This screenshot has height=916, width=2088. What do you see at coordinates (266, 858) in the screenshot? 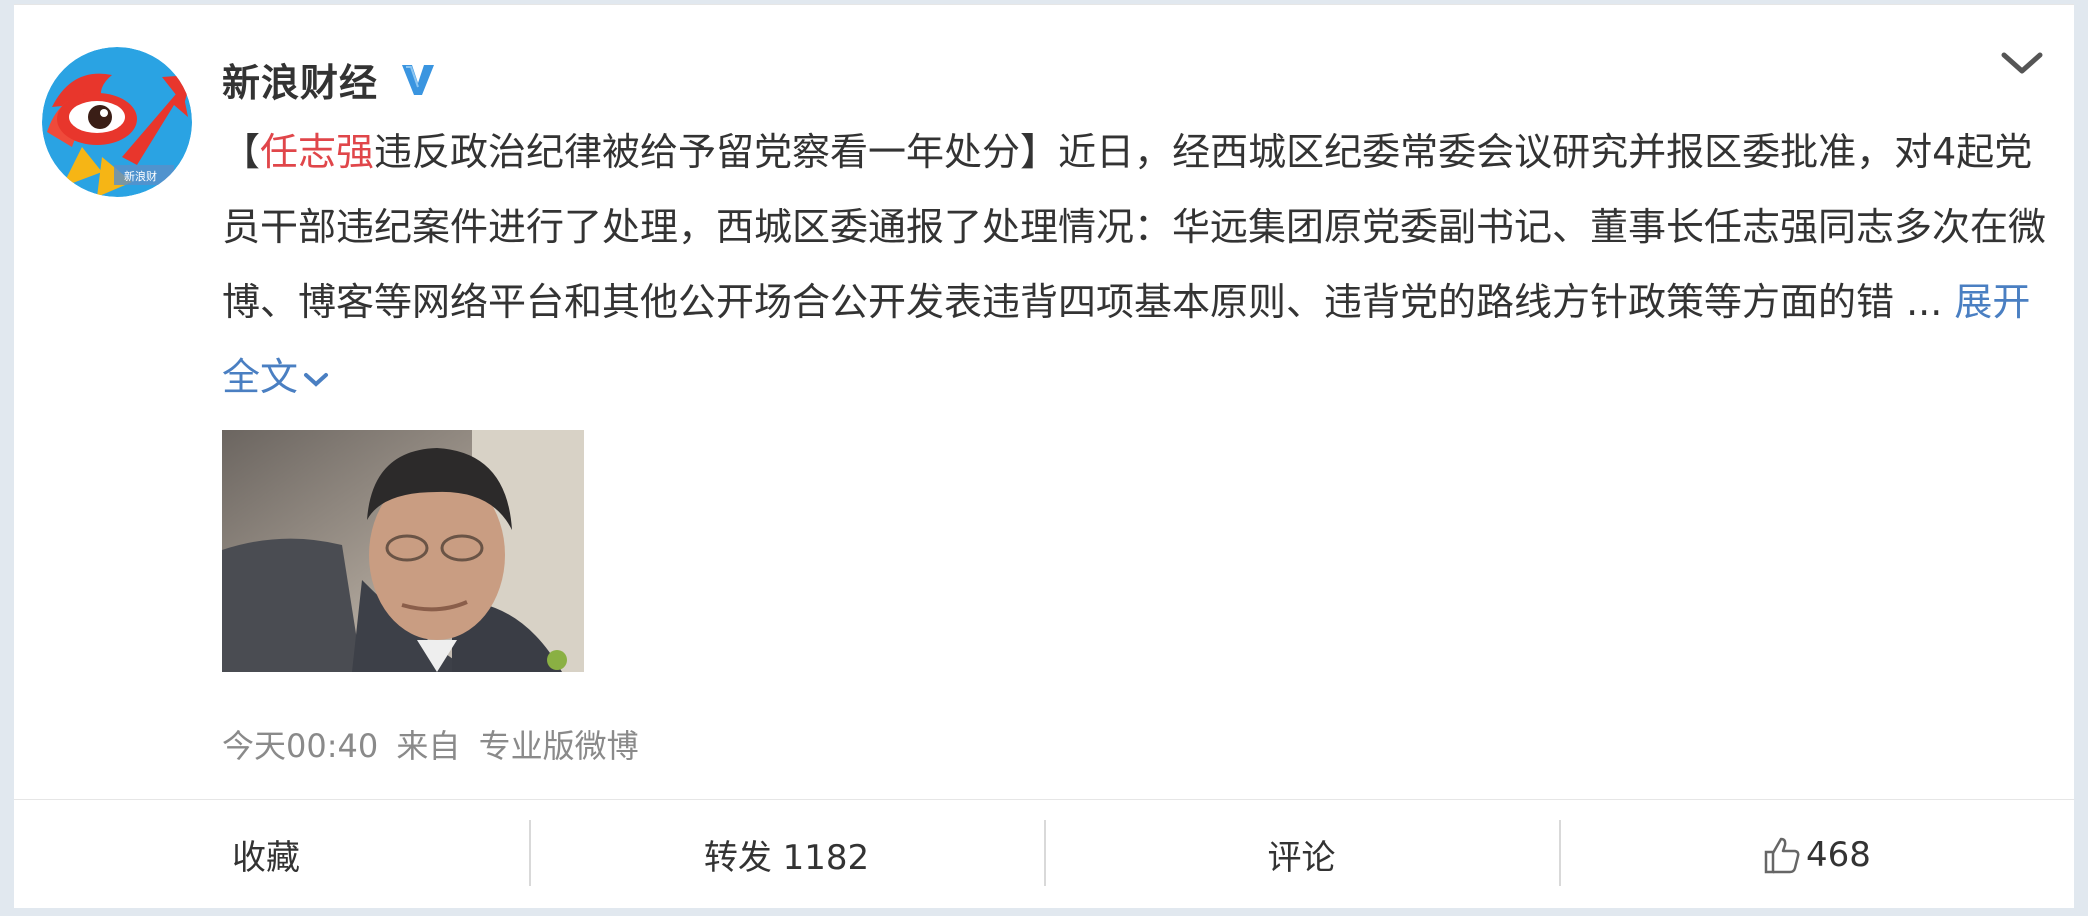
I see `favorite-label: 收藏` at bounding box center [266, 858].